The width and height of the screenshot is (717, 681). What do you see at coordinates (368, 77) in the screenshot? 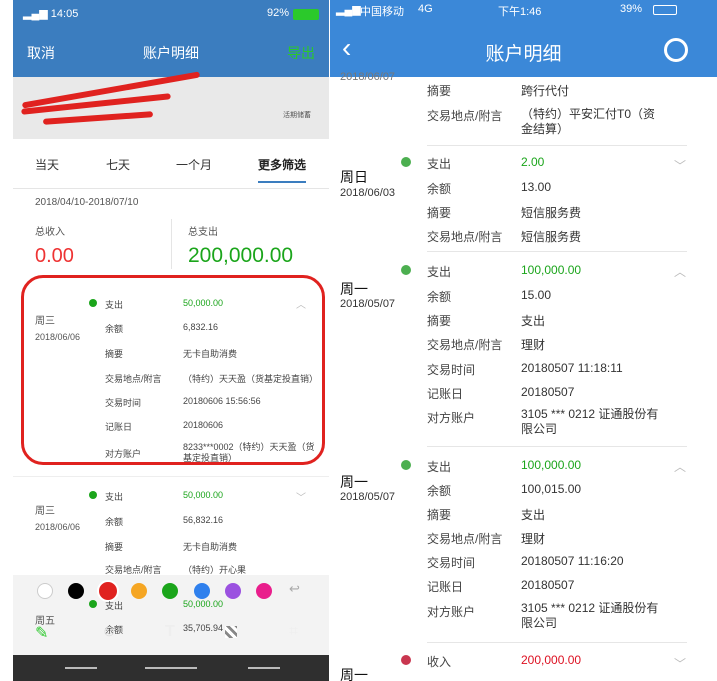
I see `record-date: 2018/06/07` at bounding box center [368, 77].